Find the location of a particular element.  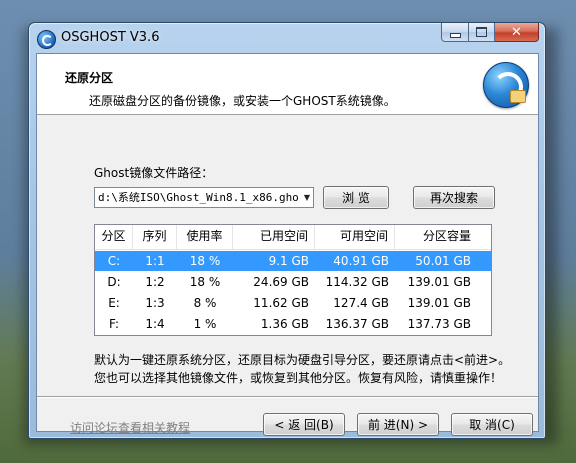

cell: 11.62 GB is located at coordinates (281, 303).